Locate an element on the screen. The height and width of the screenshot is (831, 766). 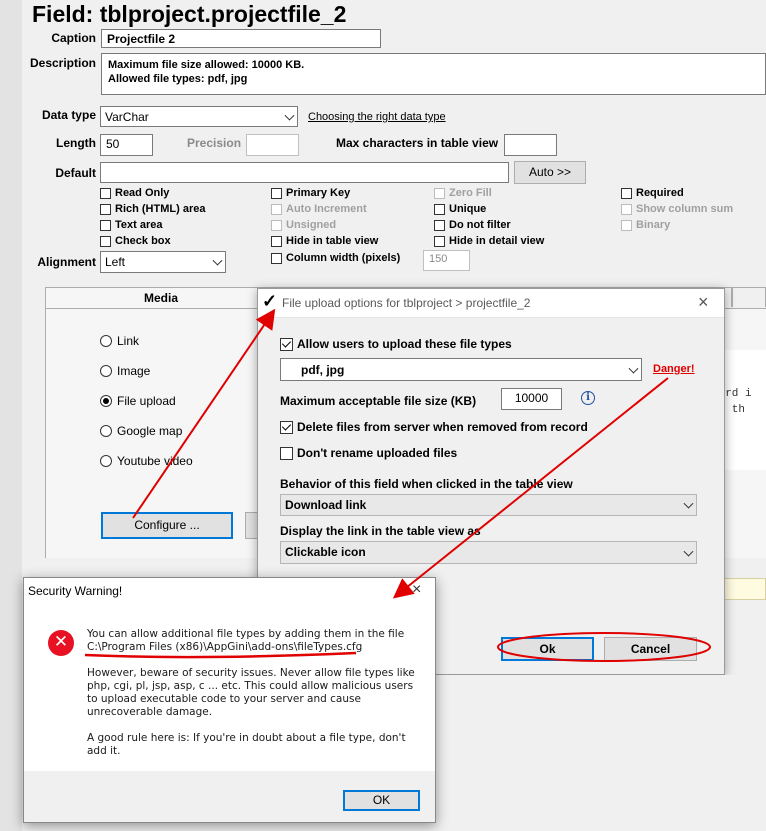
red-underline-path is located at coordinates (220, 655).